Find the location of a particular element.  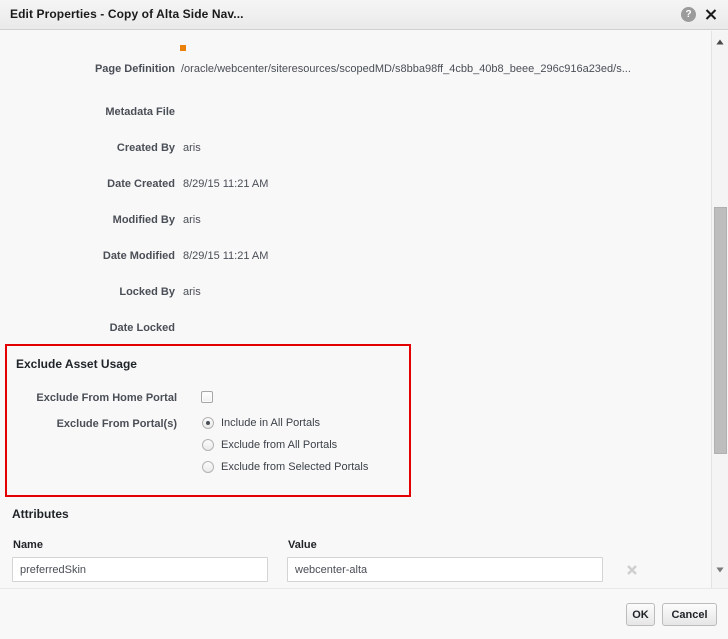

property-row-modified-by: Modified By aris is located at coordinates (348, 223).